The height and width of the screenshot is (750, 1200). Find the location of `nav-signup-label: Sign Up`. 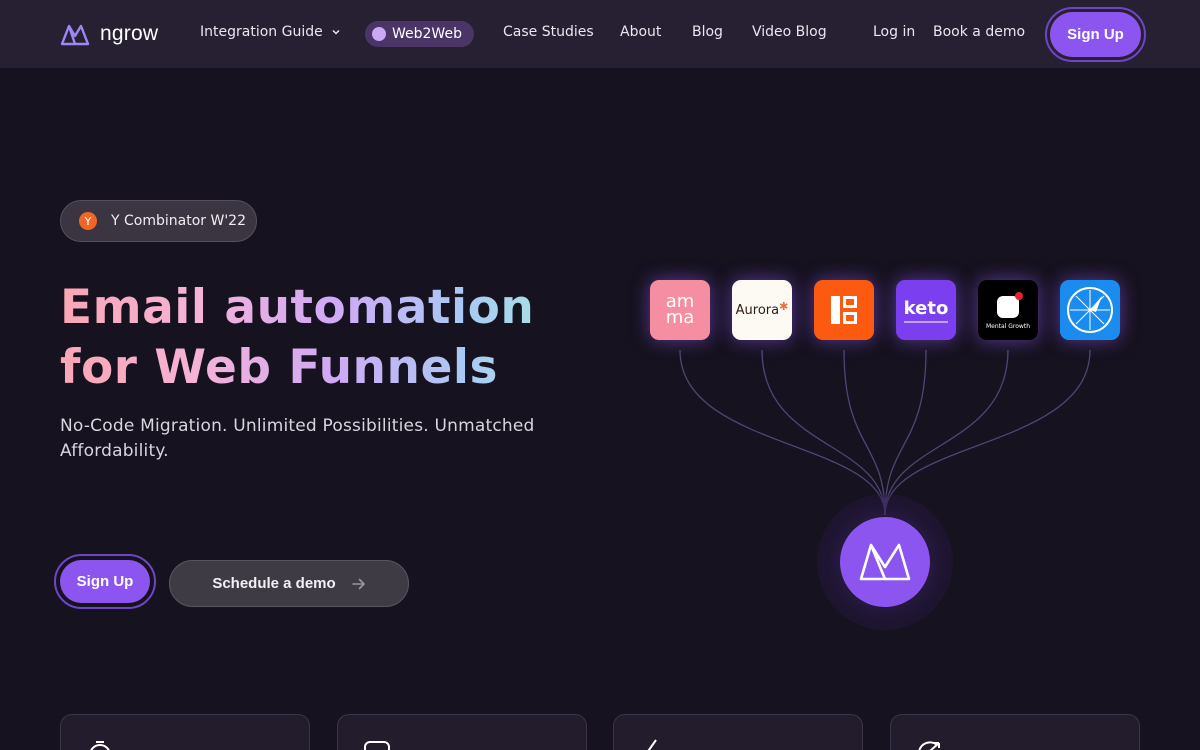

nav-signup-label: Sign Up is located at coordinates (1095, 34).